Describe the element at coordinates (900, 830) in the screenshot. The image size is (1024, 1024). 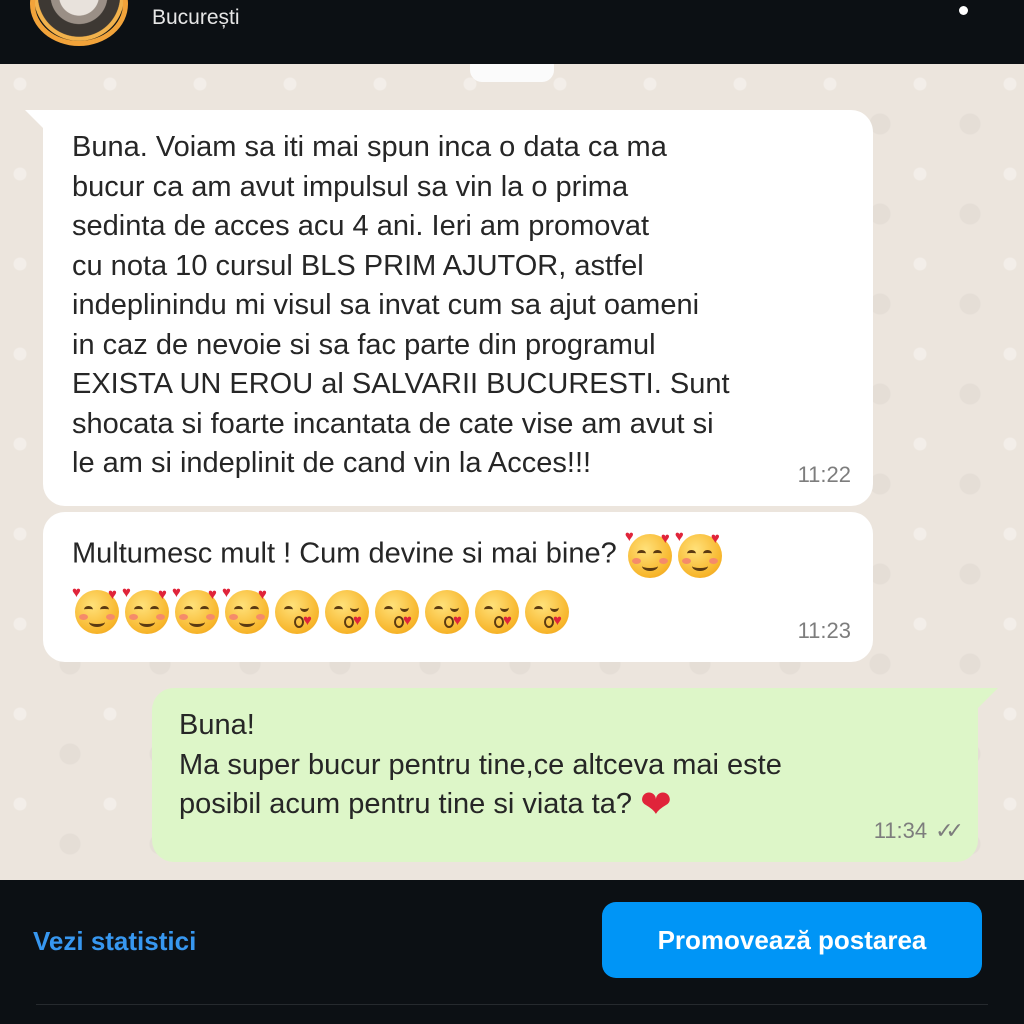
I see `message-time: 11:34` at that location.